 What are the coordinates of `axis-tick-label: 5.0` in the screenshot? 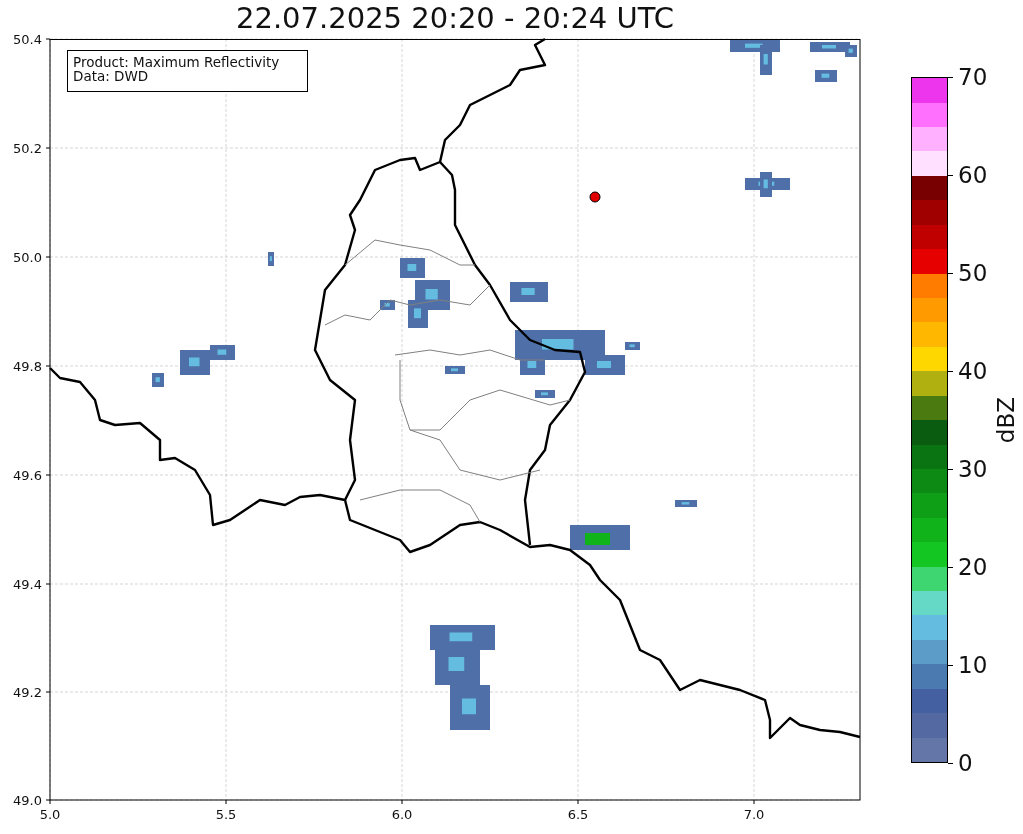 It's located at (50, 814).